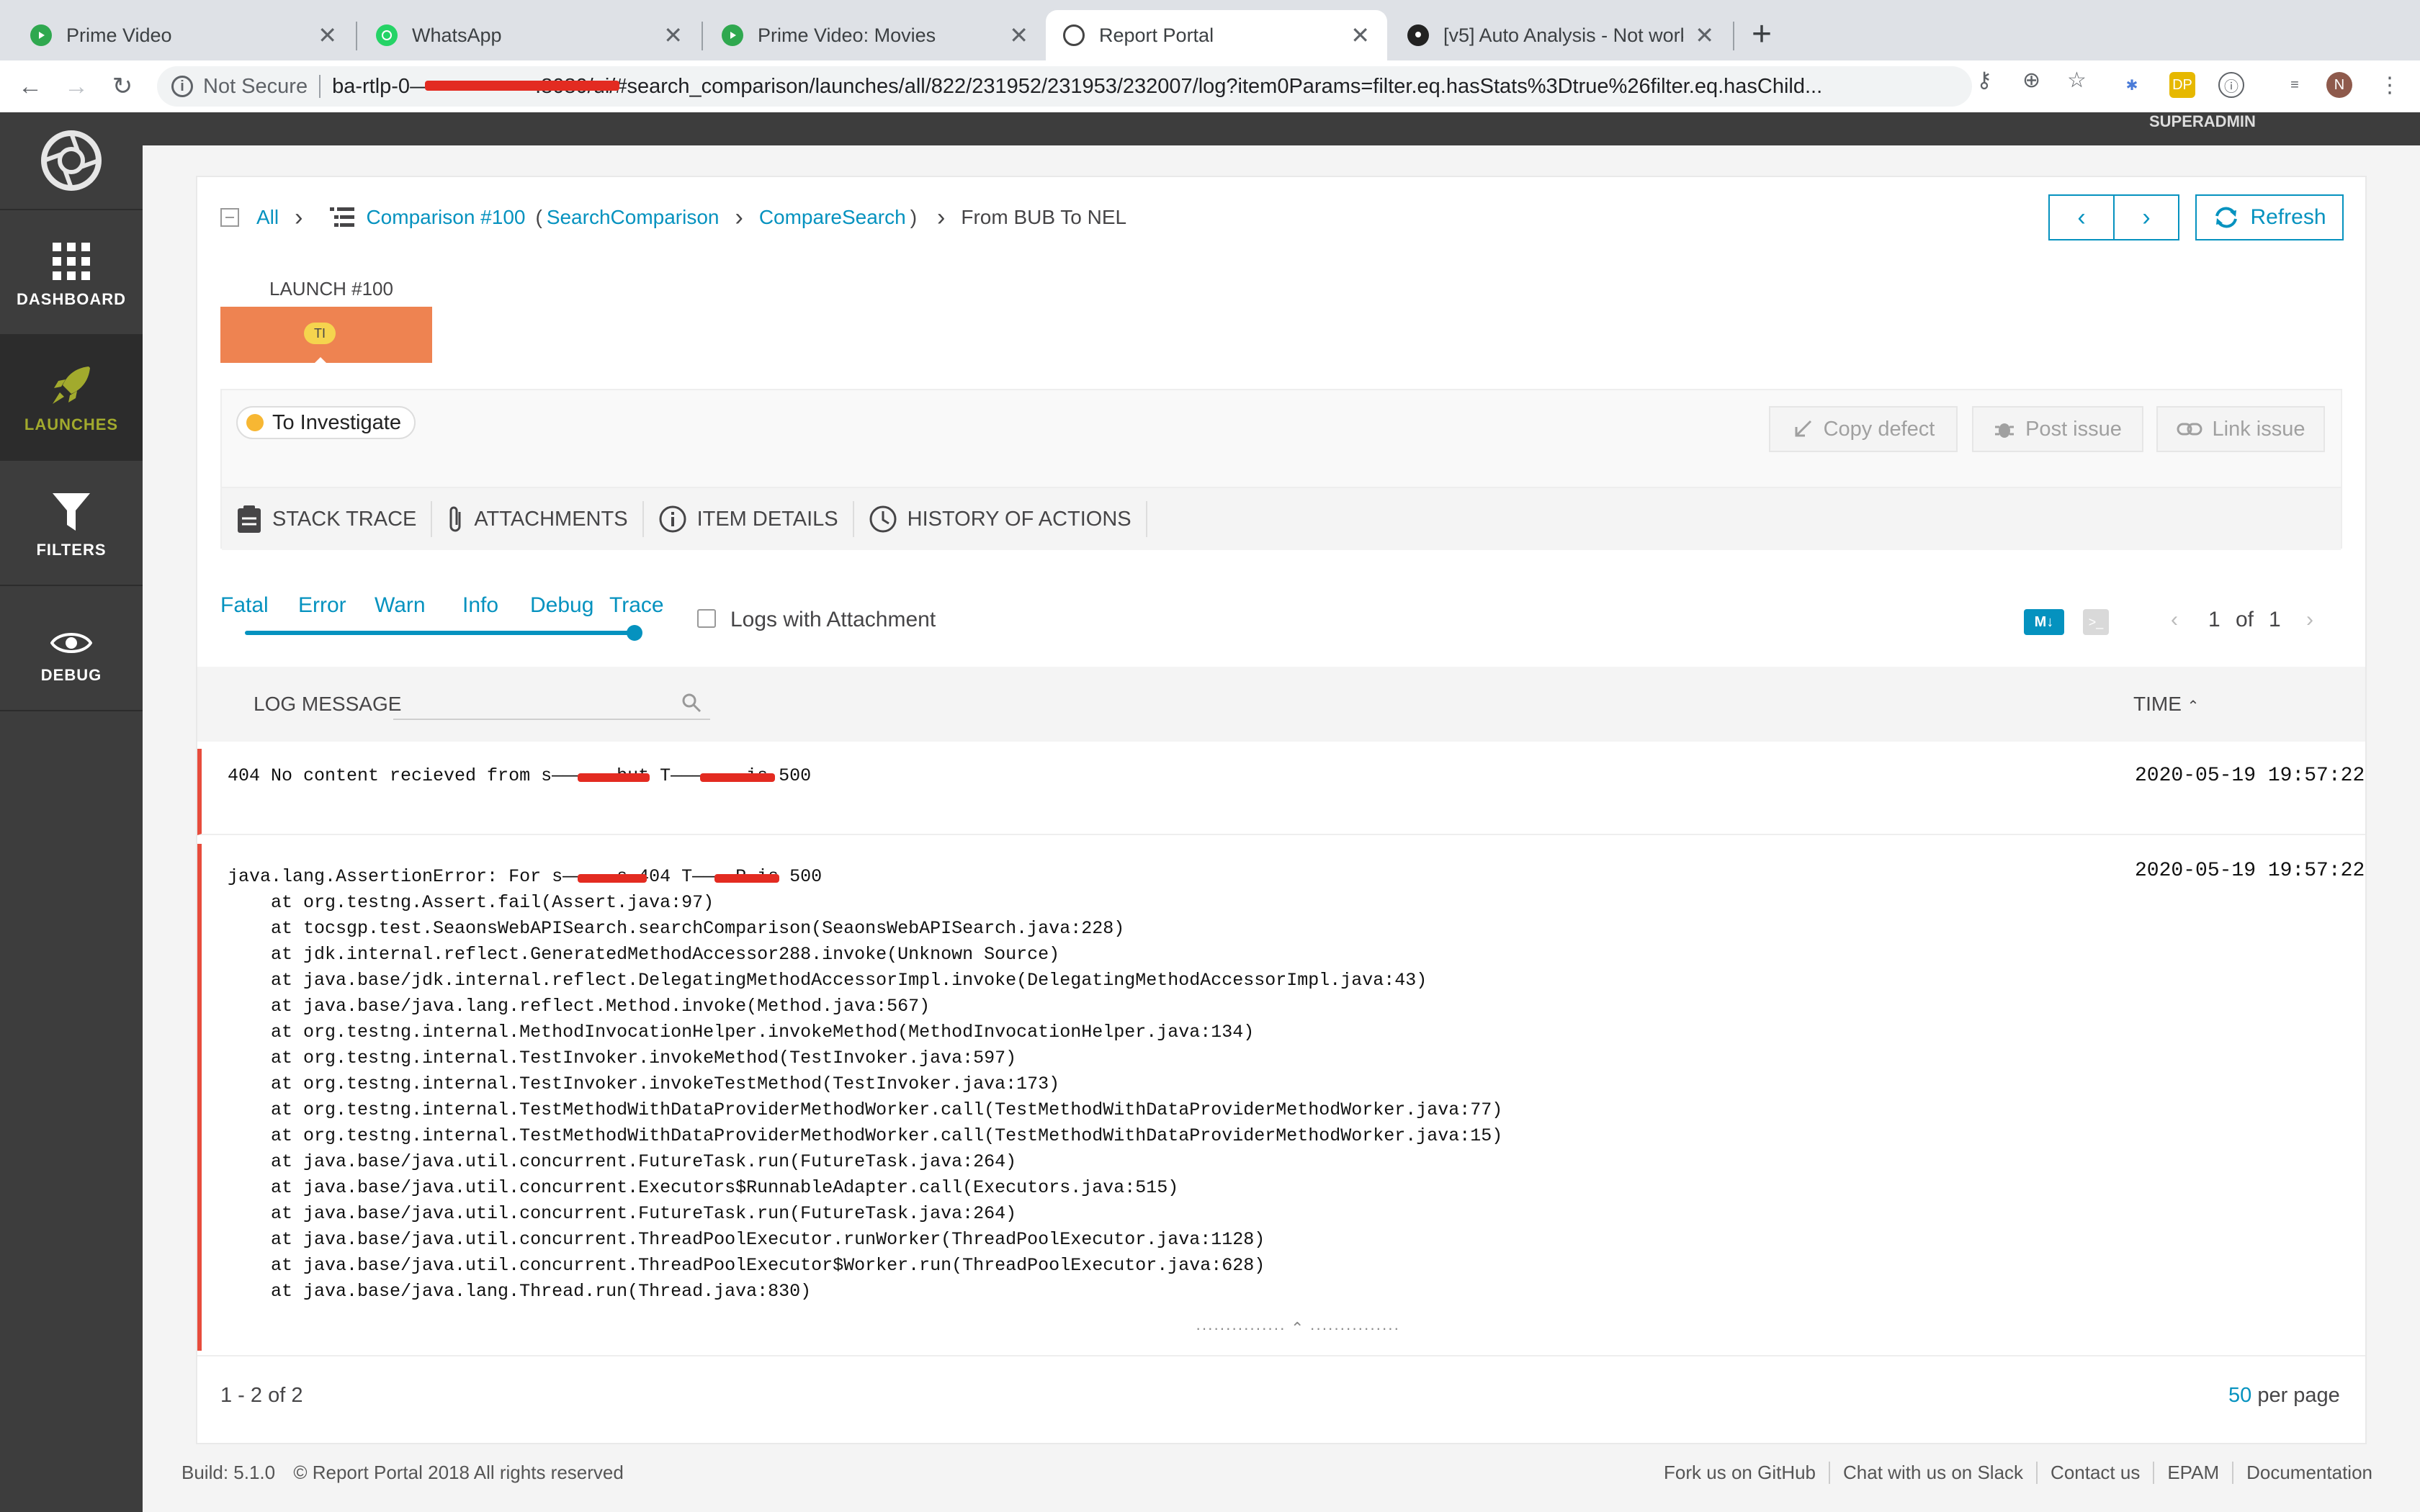 This screenshot has width=2420, height=1512. What do you see at coordinates (71, 161) in the screenshot?
I see `report-portal-logo` at bounding box center [71, 161].